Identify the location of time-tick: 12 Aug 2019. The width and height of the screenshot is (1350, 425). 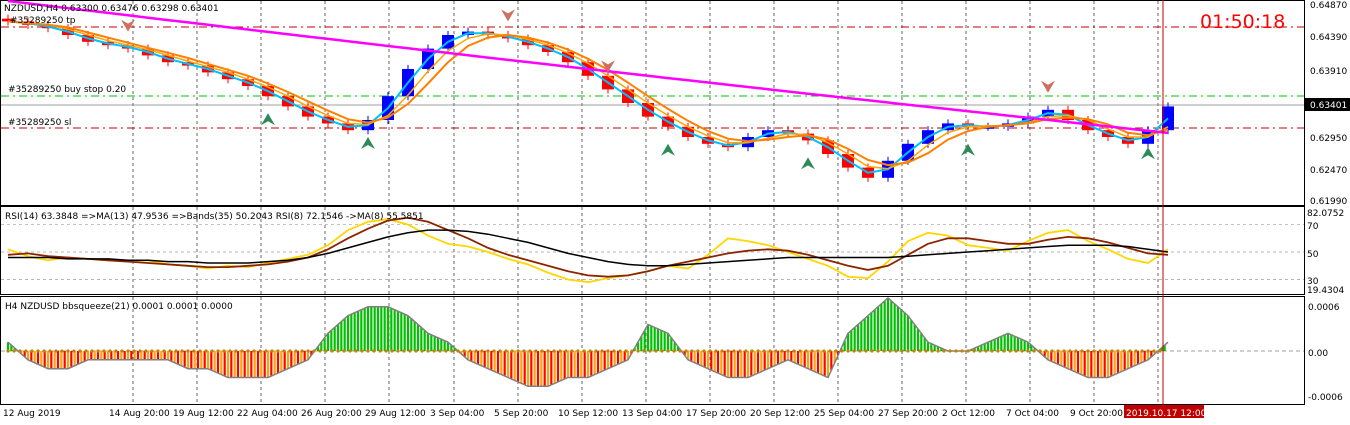
(32, 414).